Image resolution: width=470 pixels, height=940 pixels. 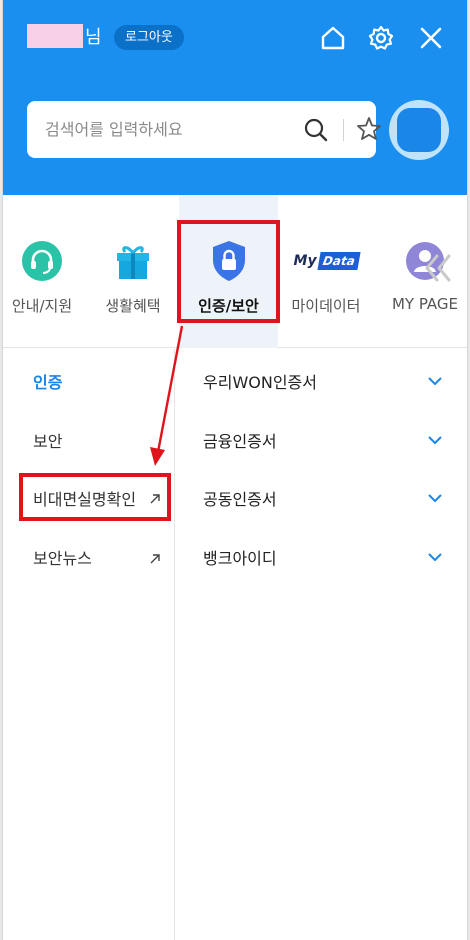 What do you see at coordinates (333, 38) in the screenshot?
I see `home-icon` at bounding box center [333, 38].